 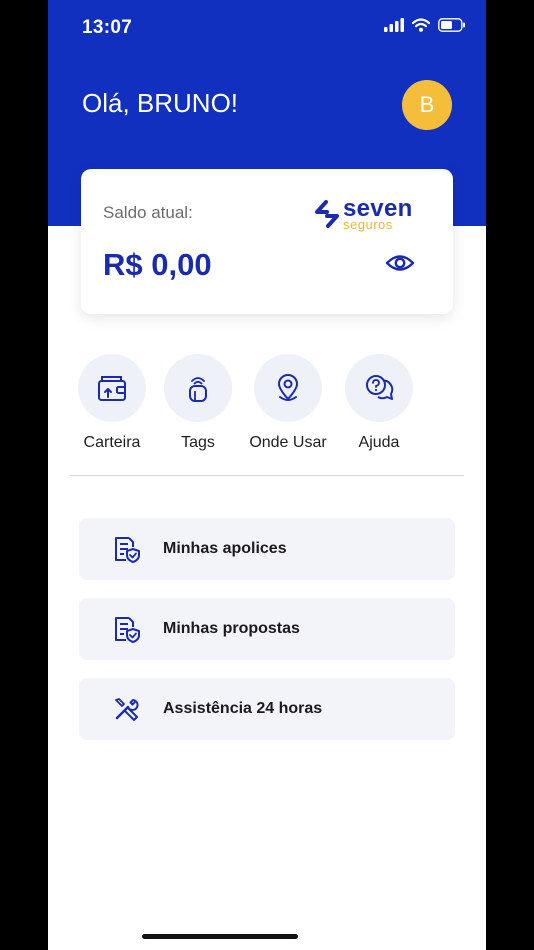 What do you see at coordinates (421, 25) in the screenshot?
I see `wifi-icon` at bounding box center [421, 25].